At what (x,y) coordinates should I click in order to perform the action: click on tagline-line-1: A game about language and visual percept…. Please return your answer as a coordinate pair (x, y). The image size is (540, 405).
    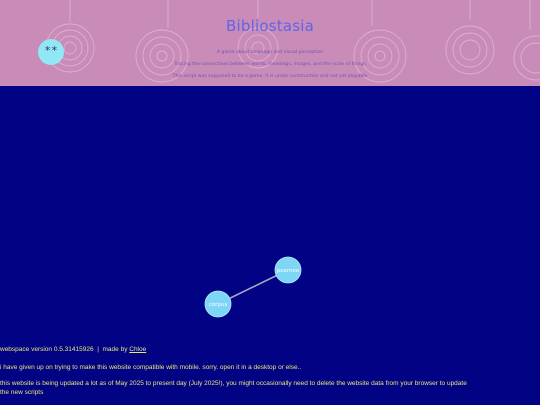
    Looking at the image, I should click on (270, 52).